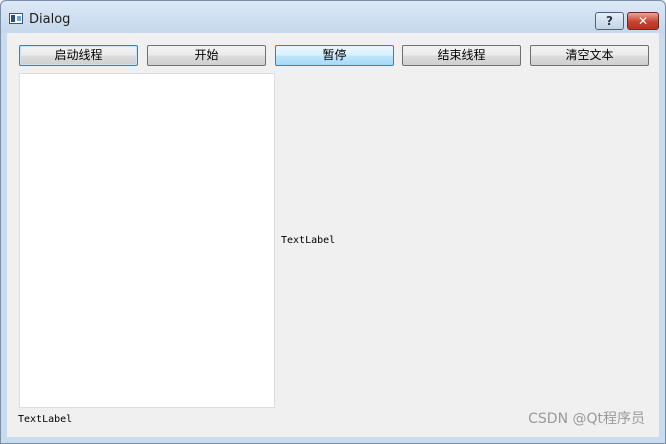 Image resolution: width=666 pixels, height=444 pixels. What do you see at coordinates (308, 240) in the screenshot?
I see `middle-text-label: TextLabel` at bounding box center [308, 240].